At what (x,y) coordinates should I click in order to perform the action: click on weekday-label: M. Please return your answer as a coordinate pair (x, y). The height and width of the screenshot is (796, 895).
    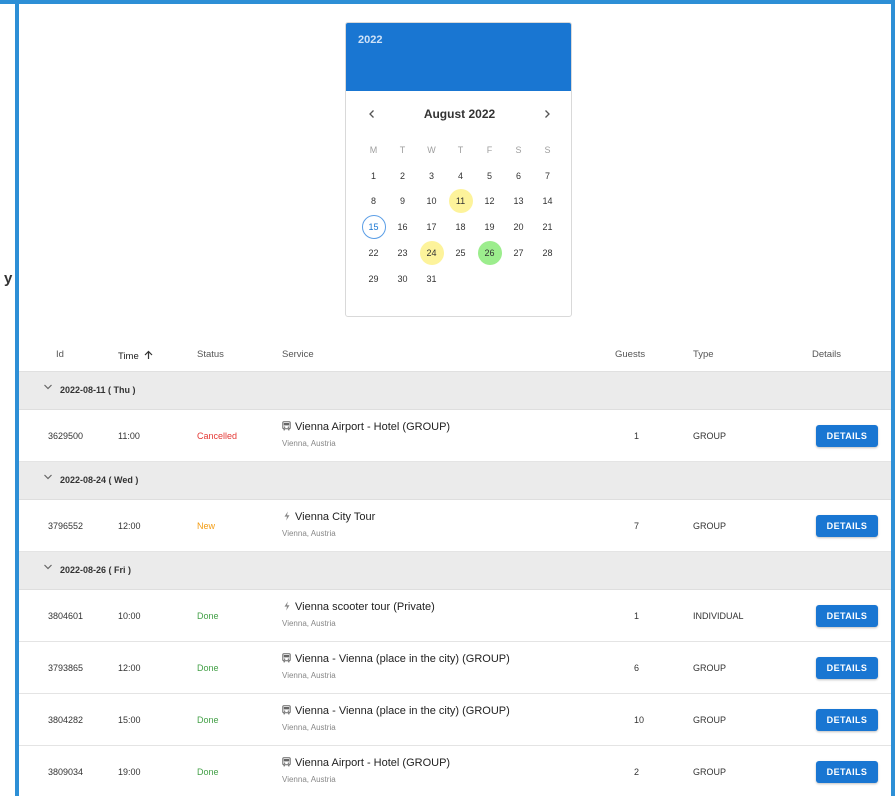
    Looking at the image, I should click on (373, 149).